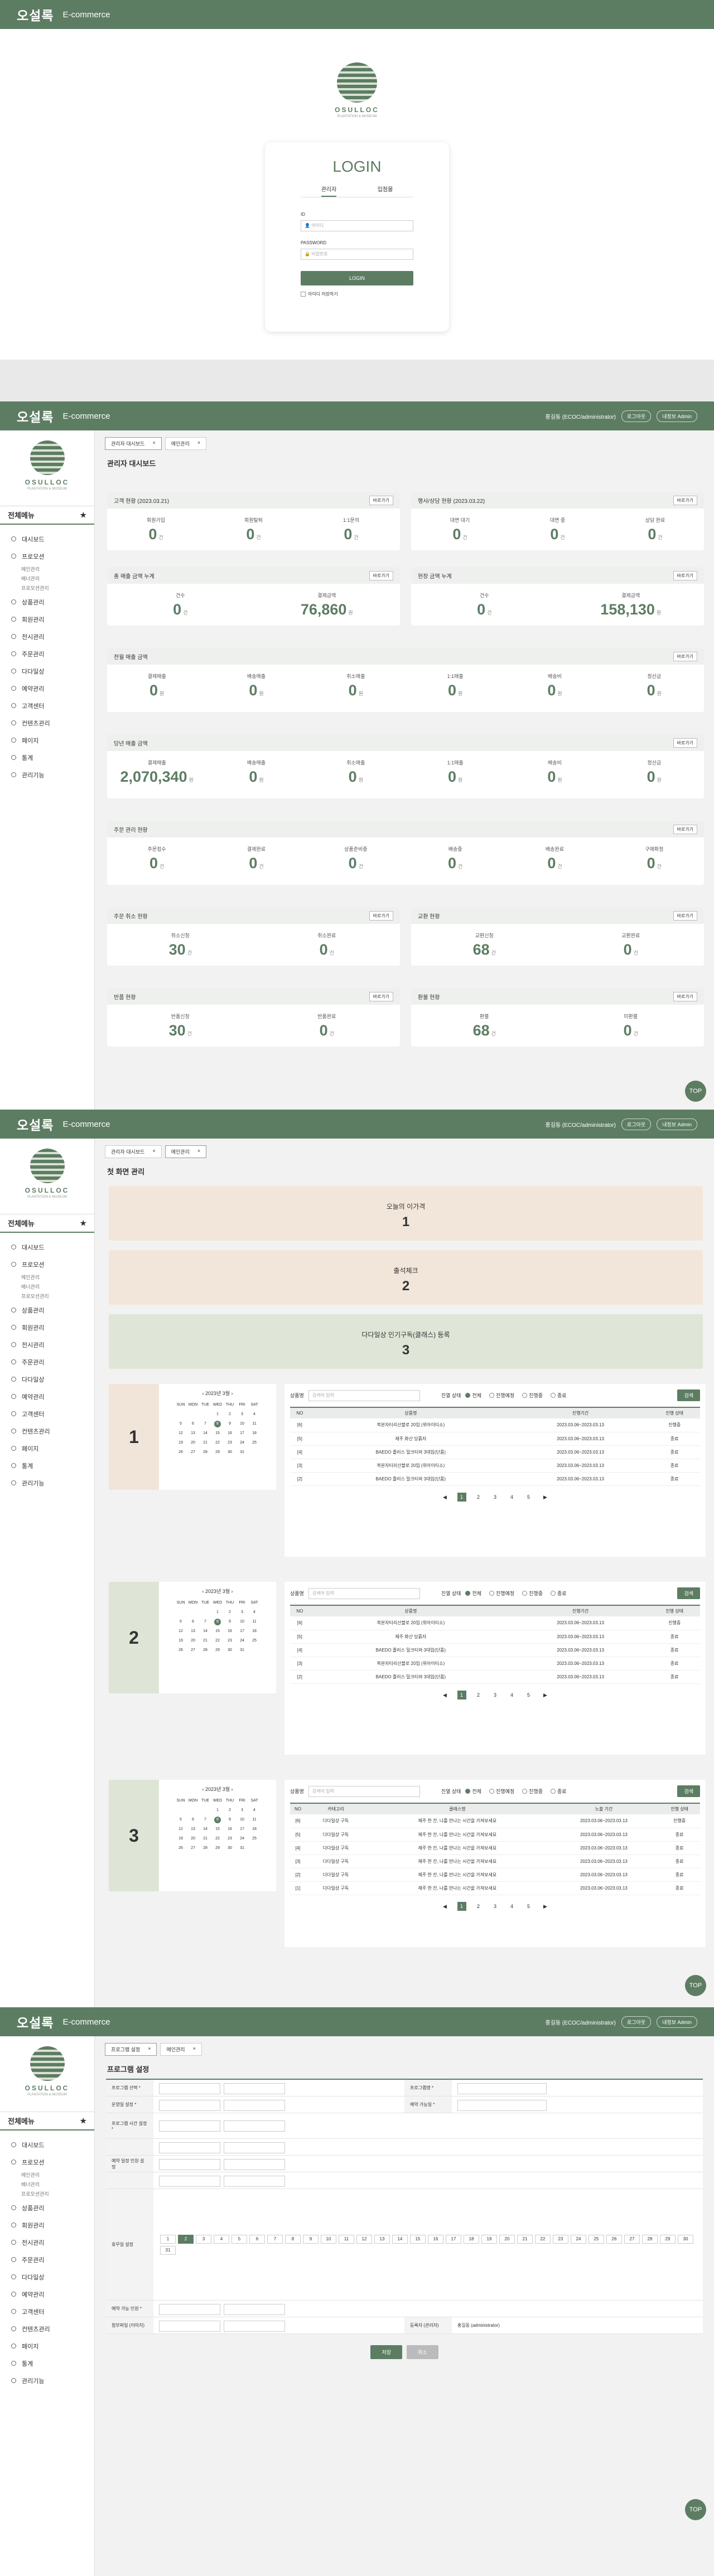 This screenshot has width=714, height=2576. What do you see at coordinates (35, 14) in the screenshot?
I see `brand-logo: 오설록` at bounding box center [35, 14].